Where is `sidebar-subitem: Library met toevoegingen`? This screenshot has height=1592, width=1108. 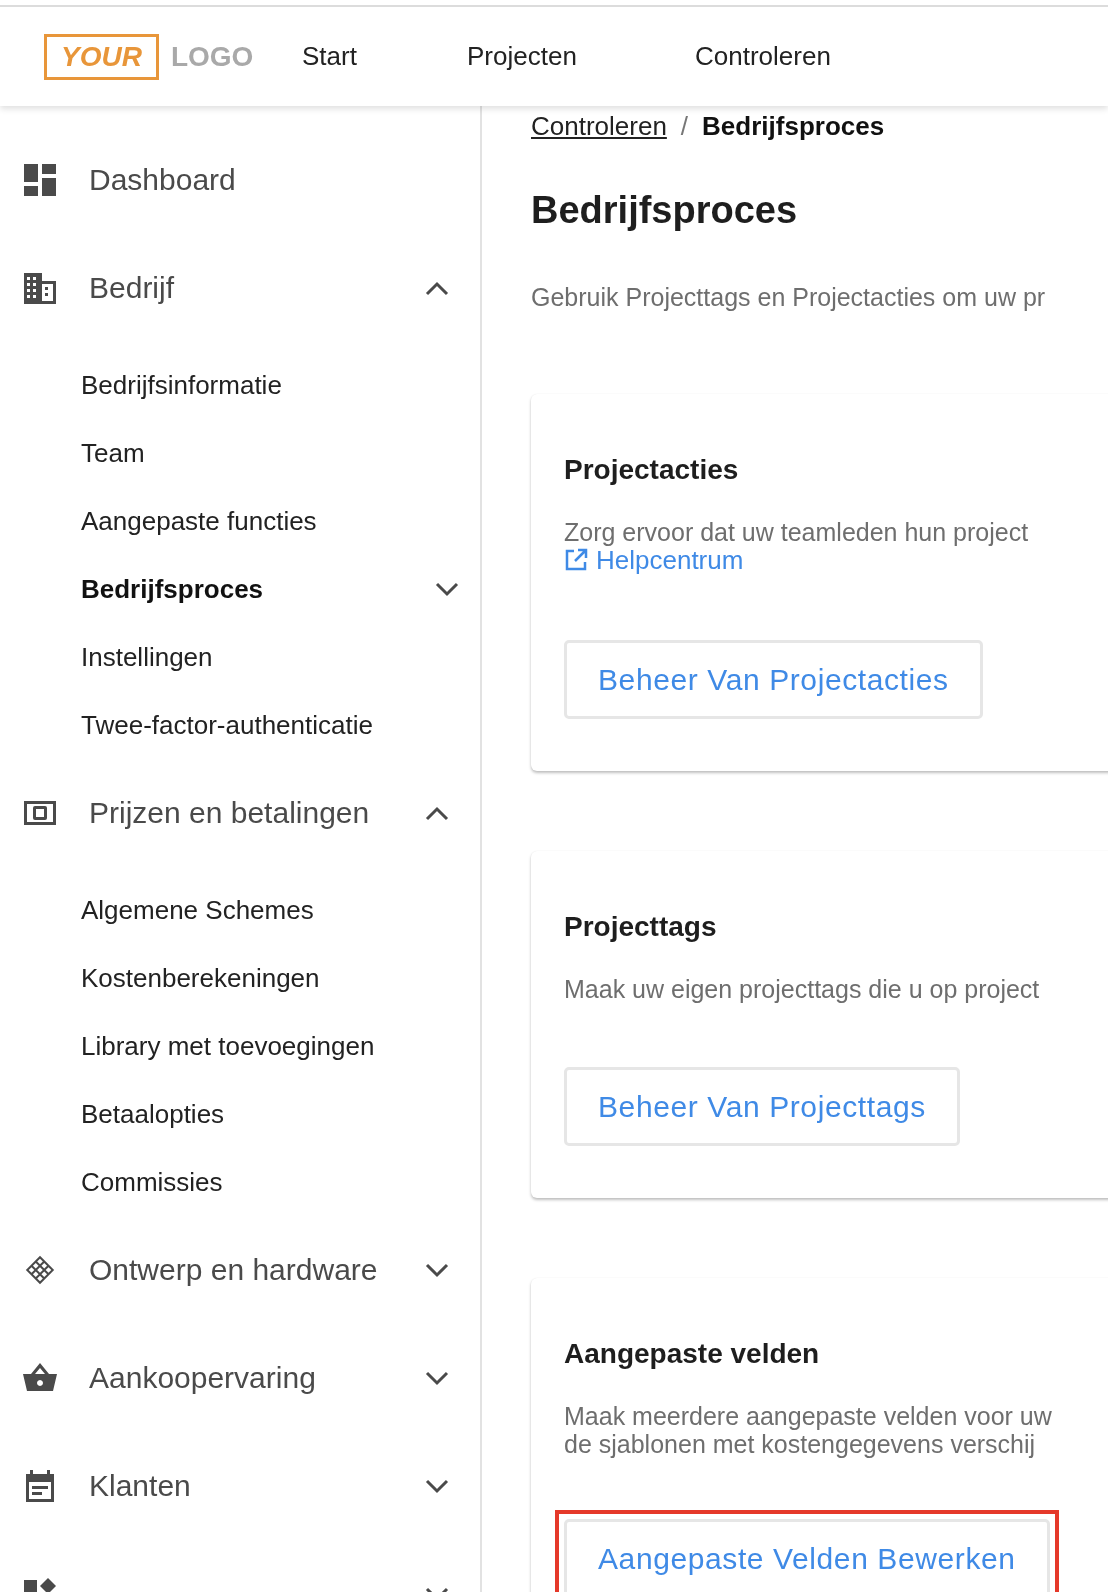 sidebar-subitem: Library met toevoegingen is located at coordinates (270, 1046).